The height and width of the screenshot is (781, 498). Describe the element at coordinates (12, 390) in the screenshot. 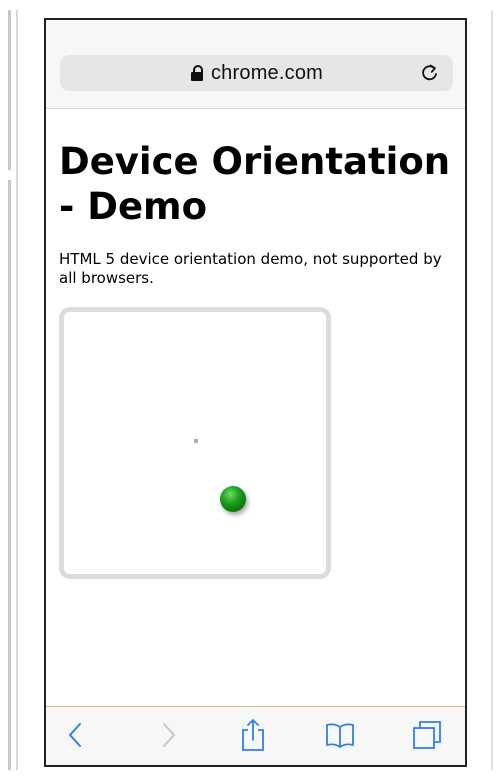

I see `device-edge-left` at that location.